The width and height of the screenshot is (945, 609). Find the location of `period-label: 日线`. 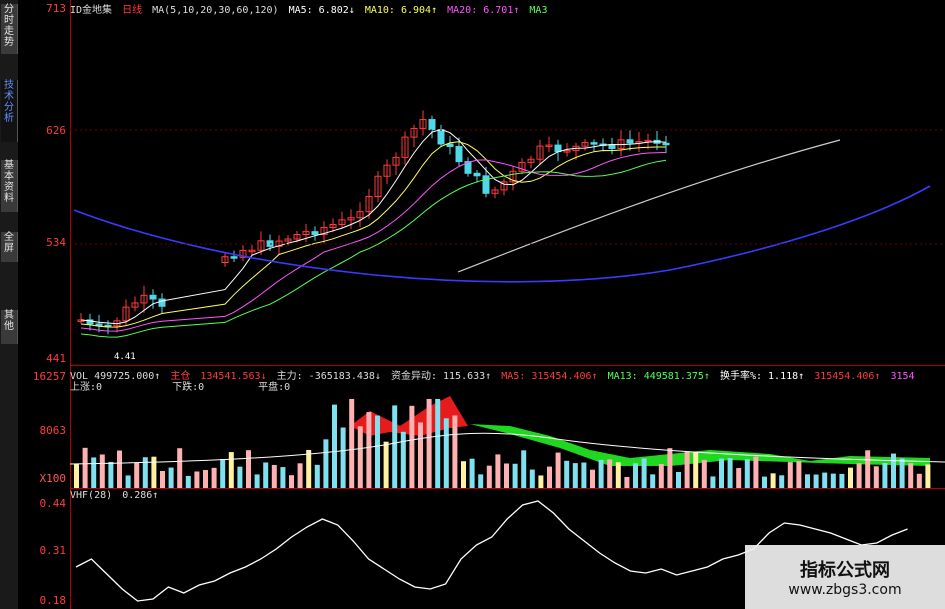

period-label: 日线 is located at coordinates (132, 10).